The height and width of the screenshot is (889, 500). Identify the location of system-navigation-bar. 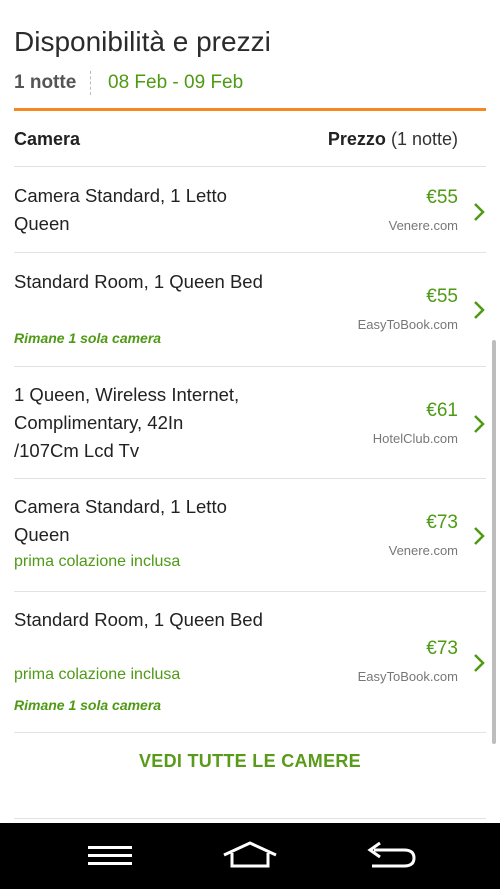
(250, 856).